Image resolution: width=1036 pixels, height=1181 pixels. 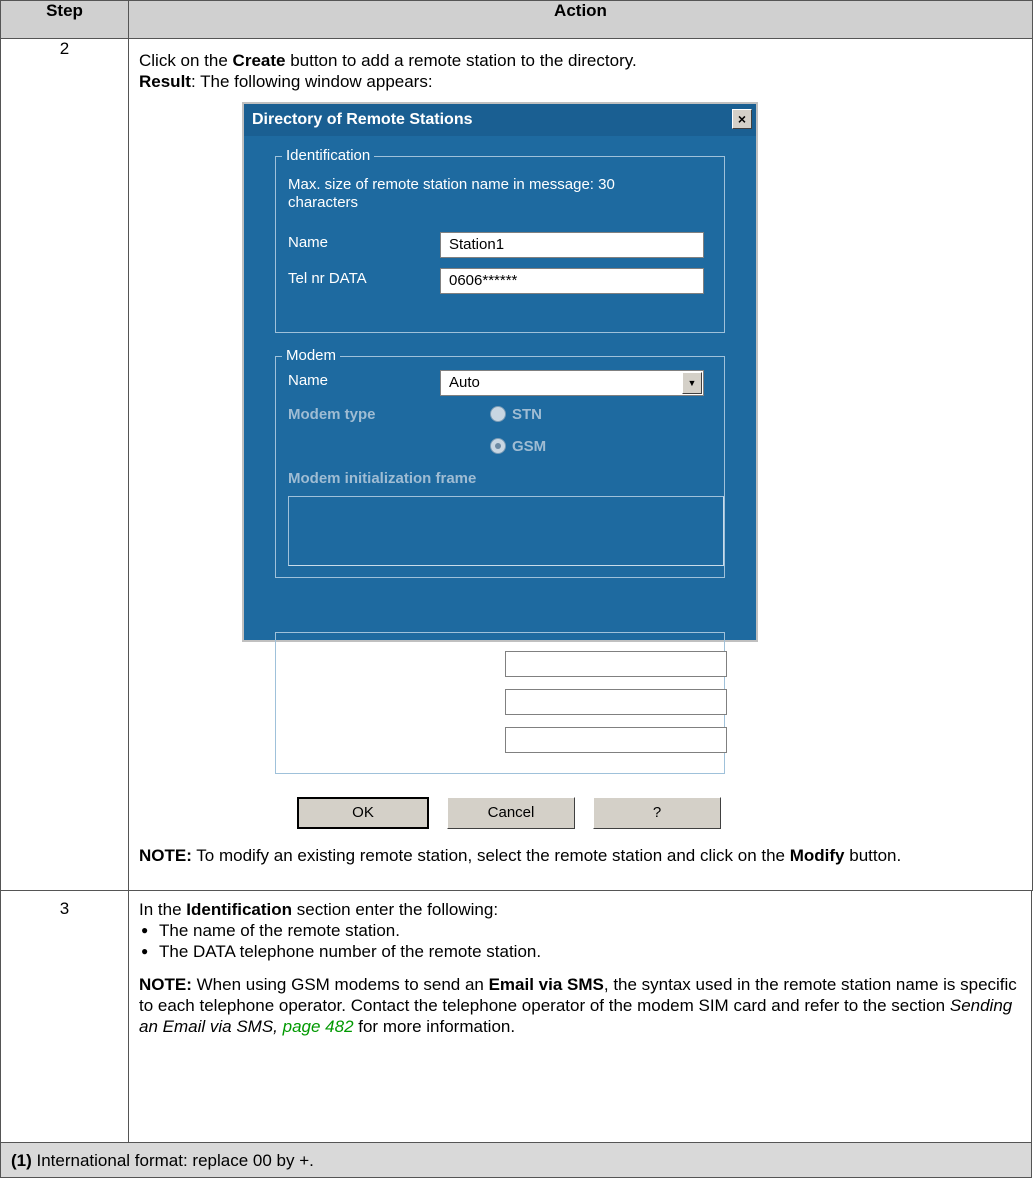 What do you see at coordinates (572, 245) in the screenshot?
I see `name-input: Station1` at bounding box center [572, 245].